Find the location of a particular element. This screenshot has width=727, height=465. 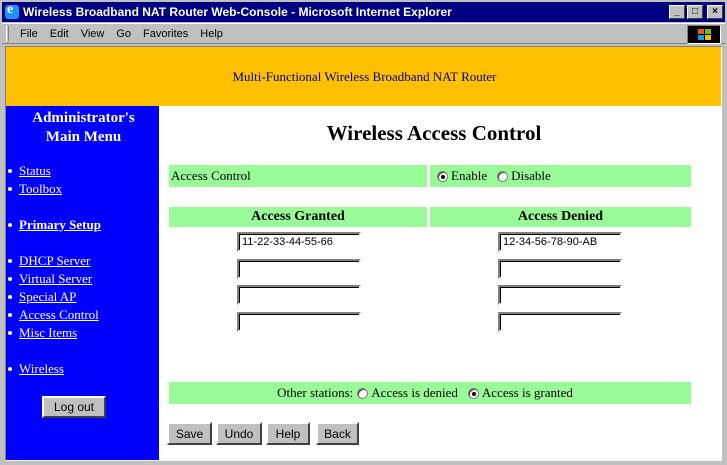

access-enable-option: Enable is located at coordinates (462, 176).